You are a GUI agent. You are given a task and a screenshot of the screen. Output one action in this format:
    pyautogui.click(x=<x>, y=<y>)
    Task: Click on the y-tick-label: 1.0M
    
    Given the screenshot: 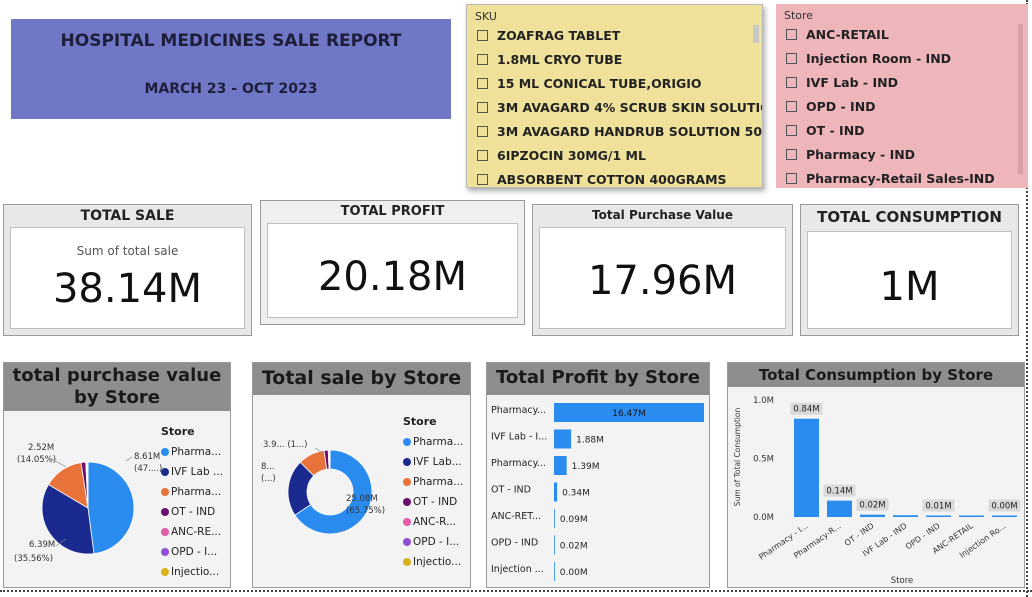 What is the action you would take?
    pyautogui.click(x=763, y=401)
    